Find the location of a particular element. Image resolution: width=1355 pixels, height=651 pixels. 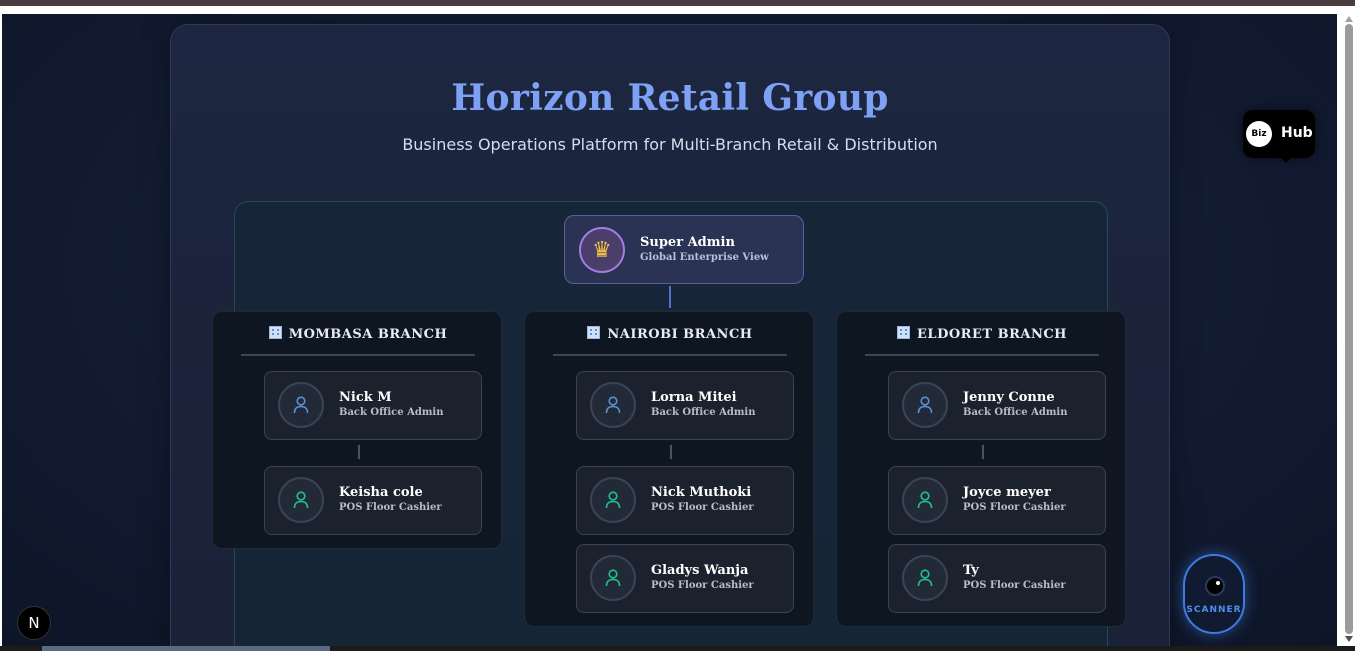

staff-name: Lorna Mitei is located at coordinates (694, 397).